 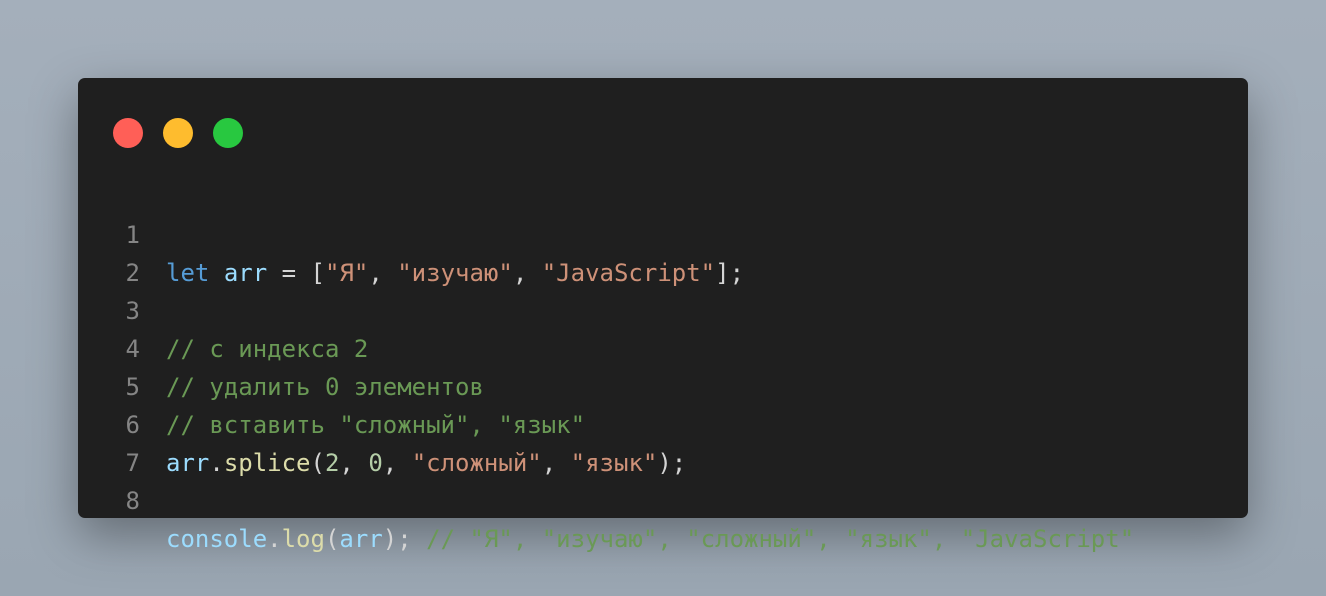 What do you see at coordinates (663, 251) in the screenshot?
I see `code-line: 2` at bounding box center [663, 251].